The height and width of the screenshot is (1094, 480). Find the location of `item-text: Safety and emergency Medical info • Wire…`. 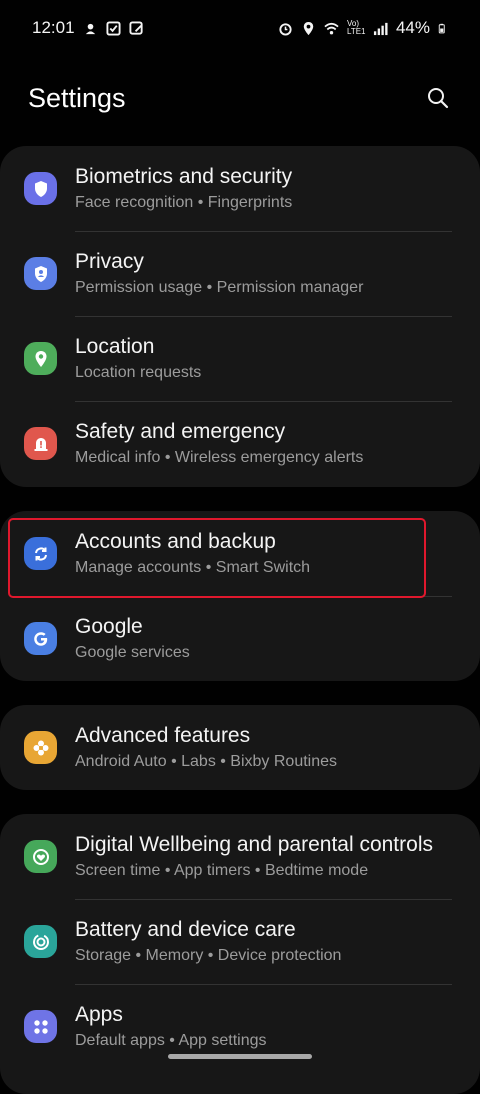

item-text: Safety and emergency Medical info • Wire… is located at coordinates (219, 444).